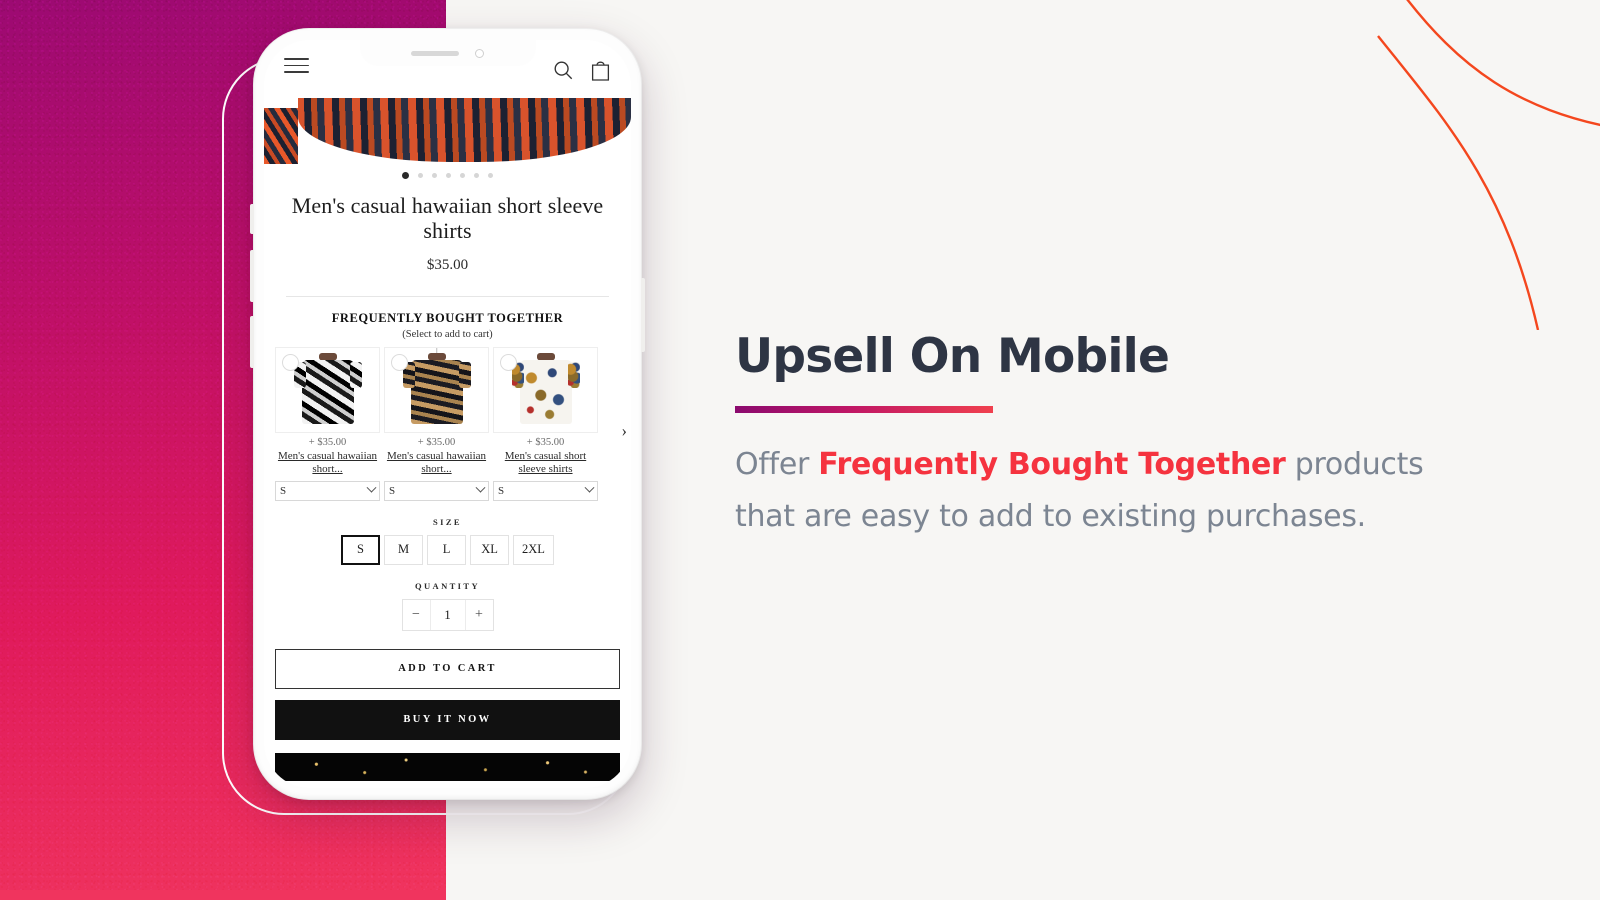 Image resolution: width=1600 pixels, height=900 pixels. I want to click on description-highlight: Frequently Bought Together, so click(1052, 465).